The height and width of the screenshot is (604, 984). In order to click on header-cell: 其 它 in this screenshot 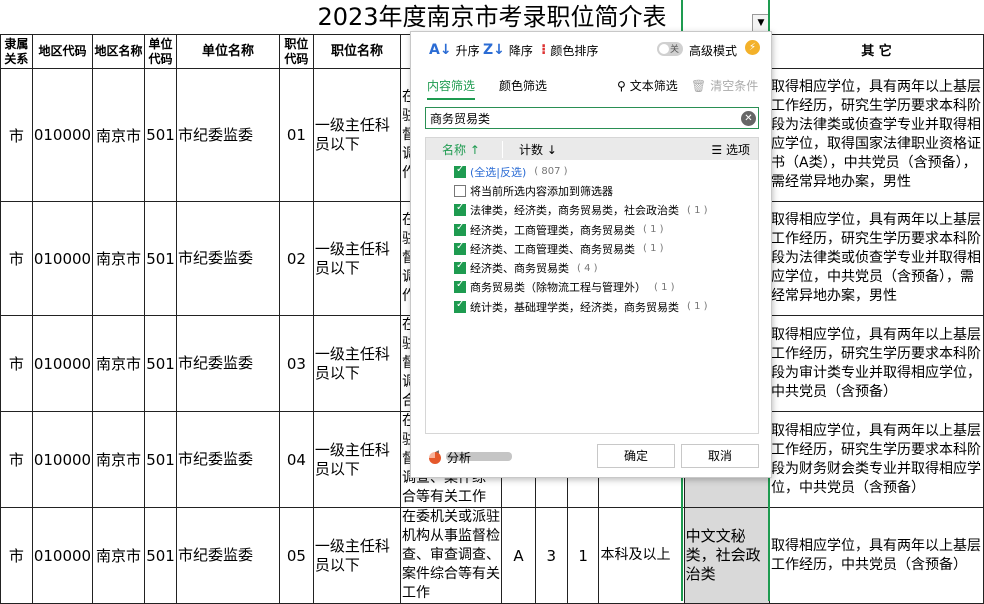, I will do `click(876, 51)`.